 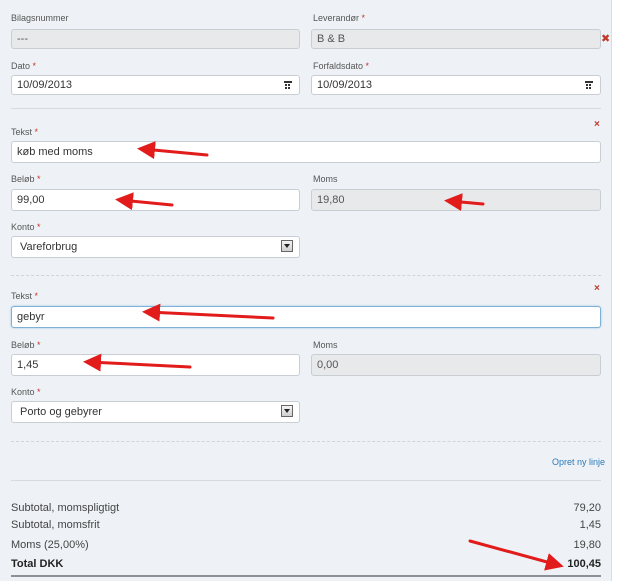 I want to click on vat-value: 19,80, so click(x=587, y=545).